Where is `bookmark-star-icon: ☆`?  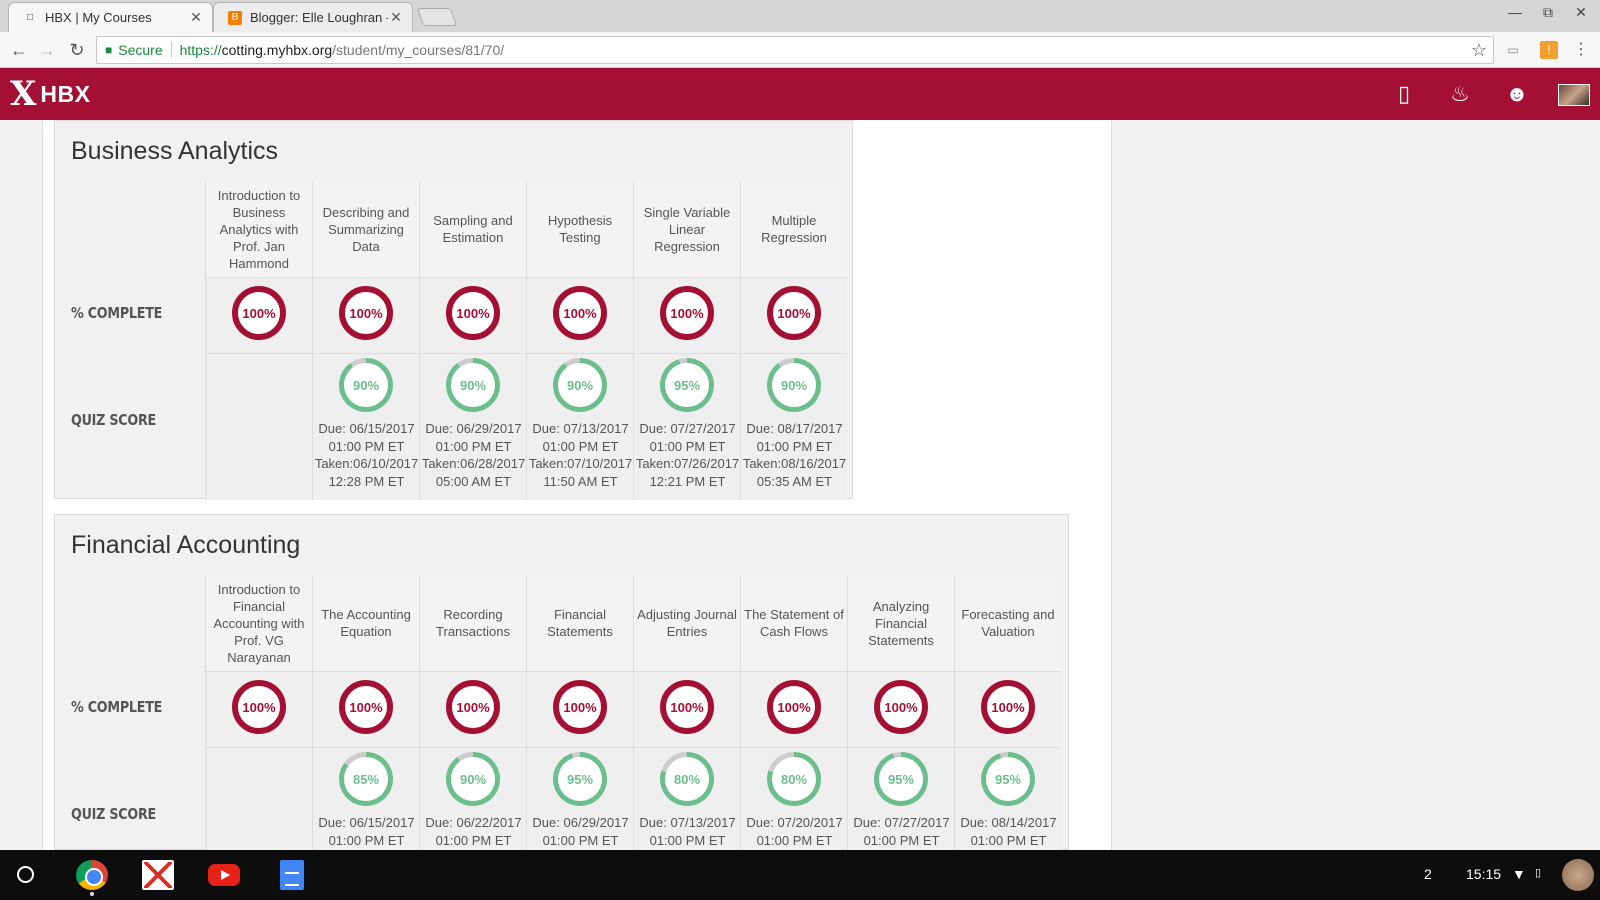 bookmark-star-icon: ☆ is located at coordinates (1479, 50).